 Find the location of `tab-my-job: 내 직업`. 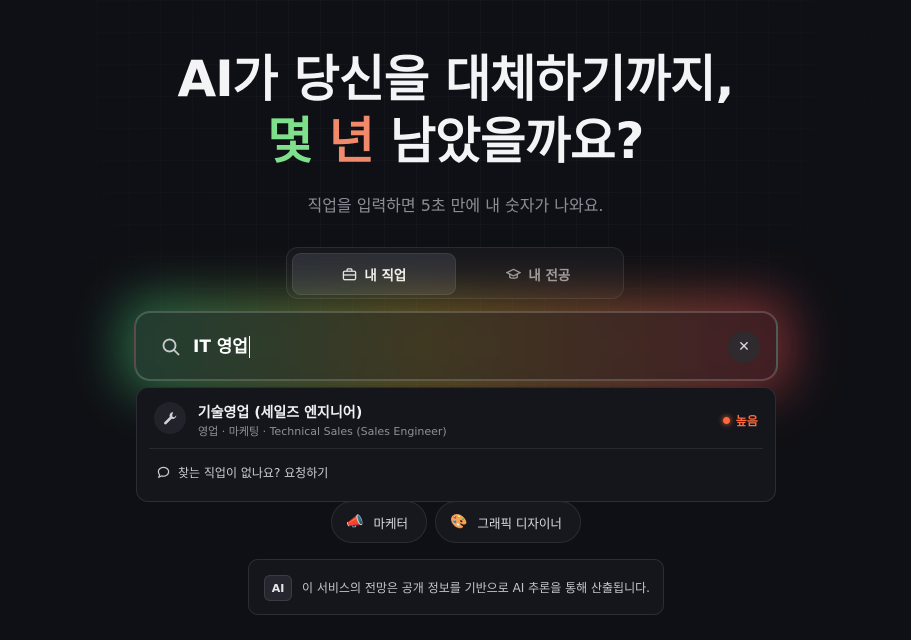

tab-my-job: 내 직업 is located at coordinates (374, 274).